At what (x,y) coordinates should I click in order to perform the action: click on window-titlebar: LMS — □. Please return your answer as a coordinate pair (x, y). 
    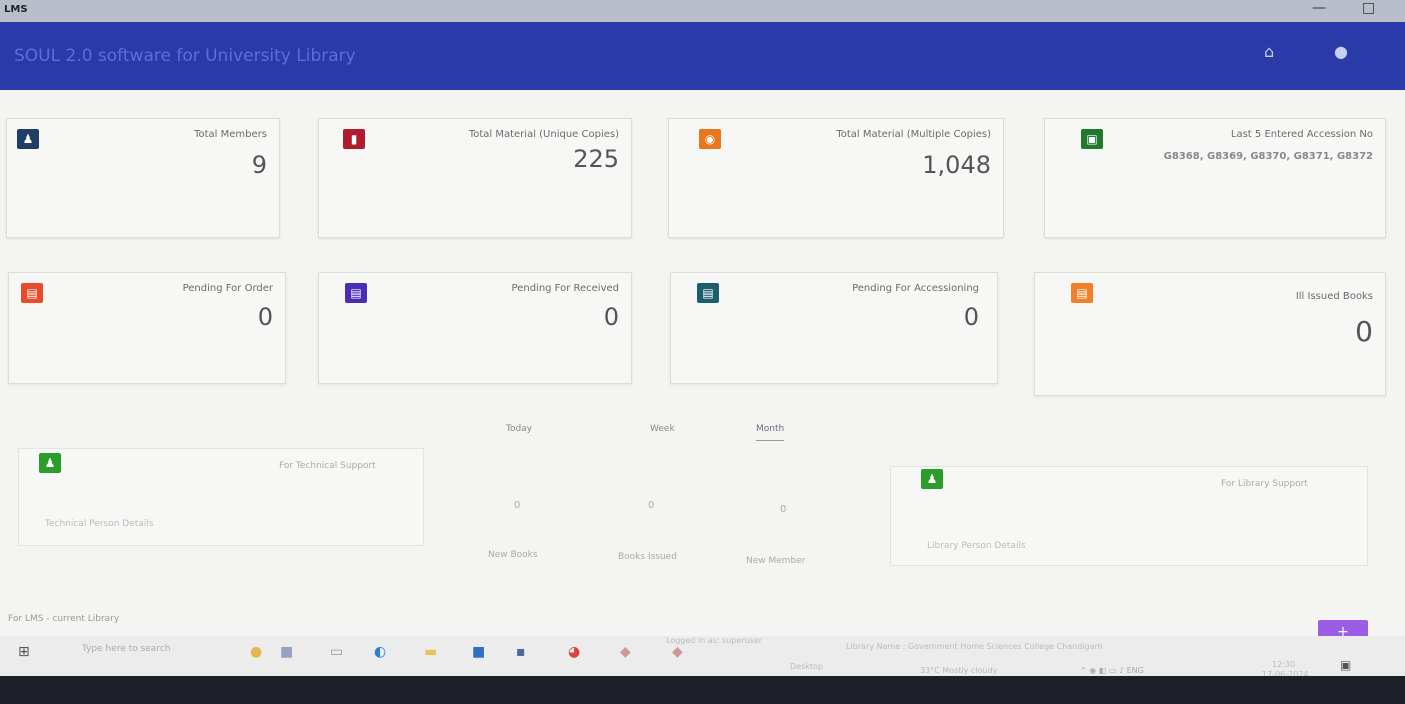
    Looking at the image, I should click on (702, 11).